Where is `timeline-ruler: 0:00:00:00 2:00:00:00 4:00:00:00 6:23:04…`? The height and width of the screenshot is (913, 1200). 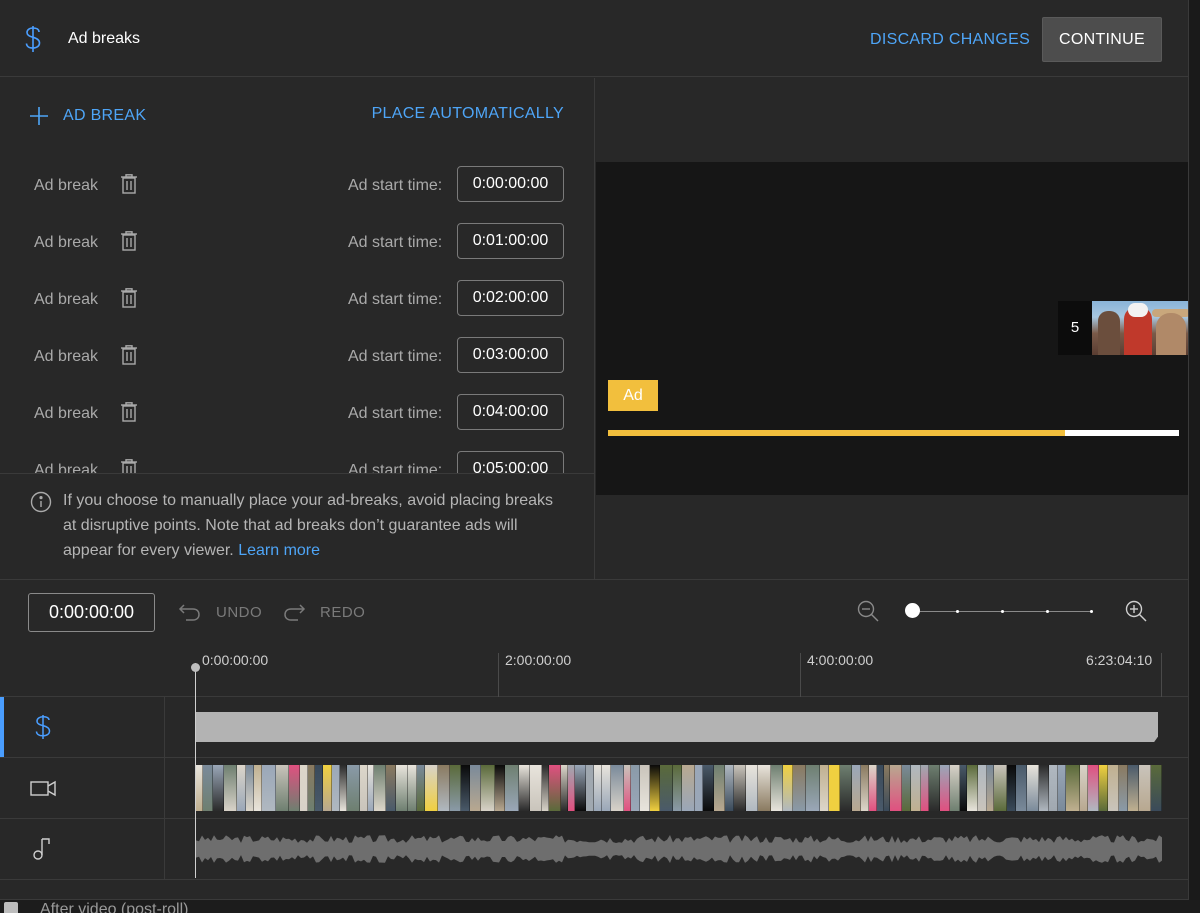 timeline-ruler: 0:00:00:00 2:00:00:00 4:00:00:00 6:23:04… is located at coordinates (594, 672).